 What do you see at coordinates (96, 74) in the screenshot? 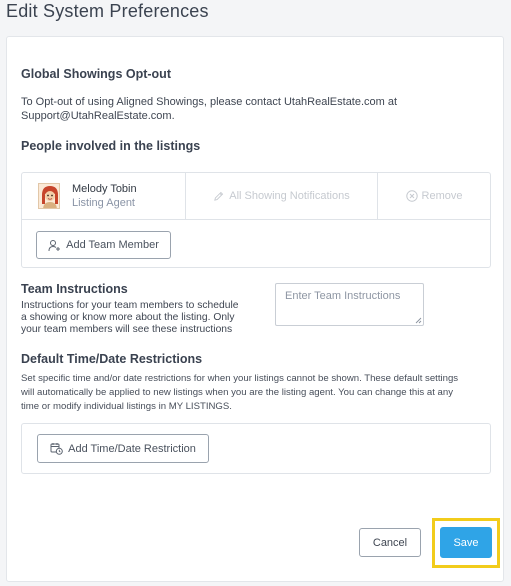
I see `optout-heading: Global Showings Opt-out` at bounding box center [96, 74].